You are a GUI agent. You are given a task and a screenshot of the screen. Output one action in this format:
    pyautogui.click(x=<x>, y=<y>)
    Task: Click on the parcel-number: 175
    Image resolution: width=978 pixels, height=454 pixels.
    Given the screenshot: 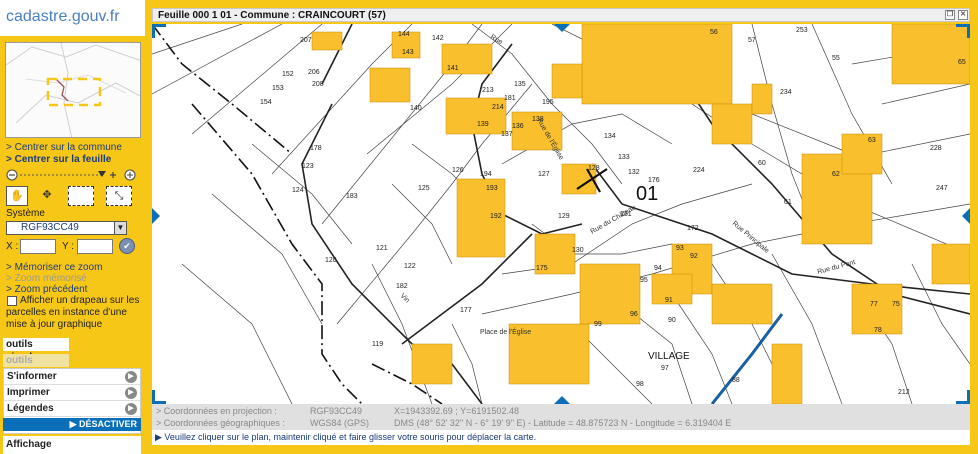 What is the action you would take?
    pyautogui.click(x=542, y=268)
    